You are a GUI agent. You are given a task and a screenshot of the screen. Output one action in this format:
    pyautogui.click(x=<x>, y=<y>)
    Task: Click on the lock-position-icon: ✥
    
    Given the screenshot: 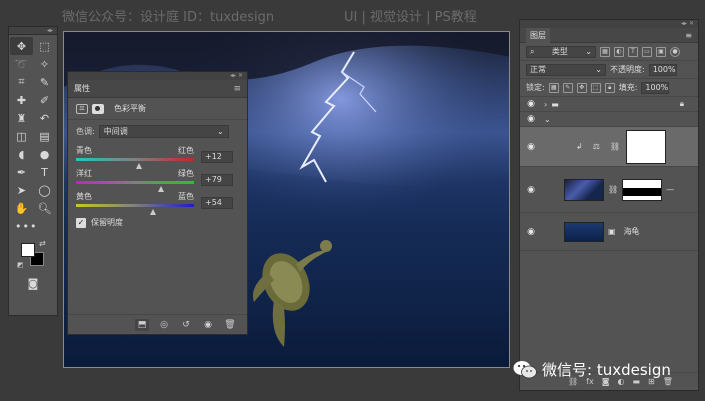 What is the action you would take?
    pyautogui.click(x=581, y=87)
    